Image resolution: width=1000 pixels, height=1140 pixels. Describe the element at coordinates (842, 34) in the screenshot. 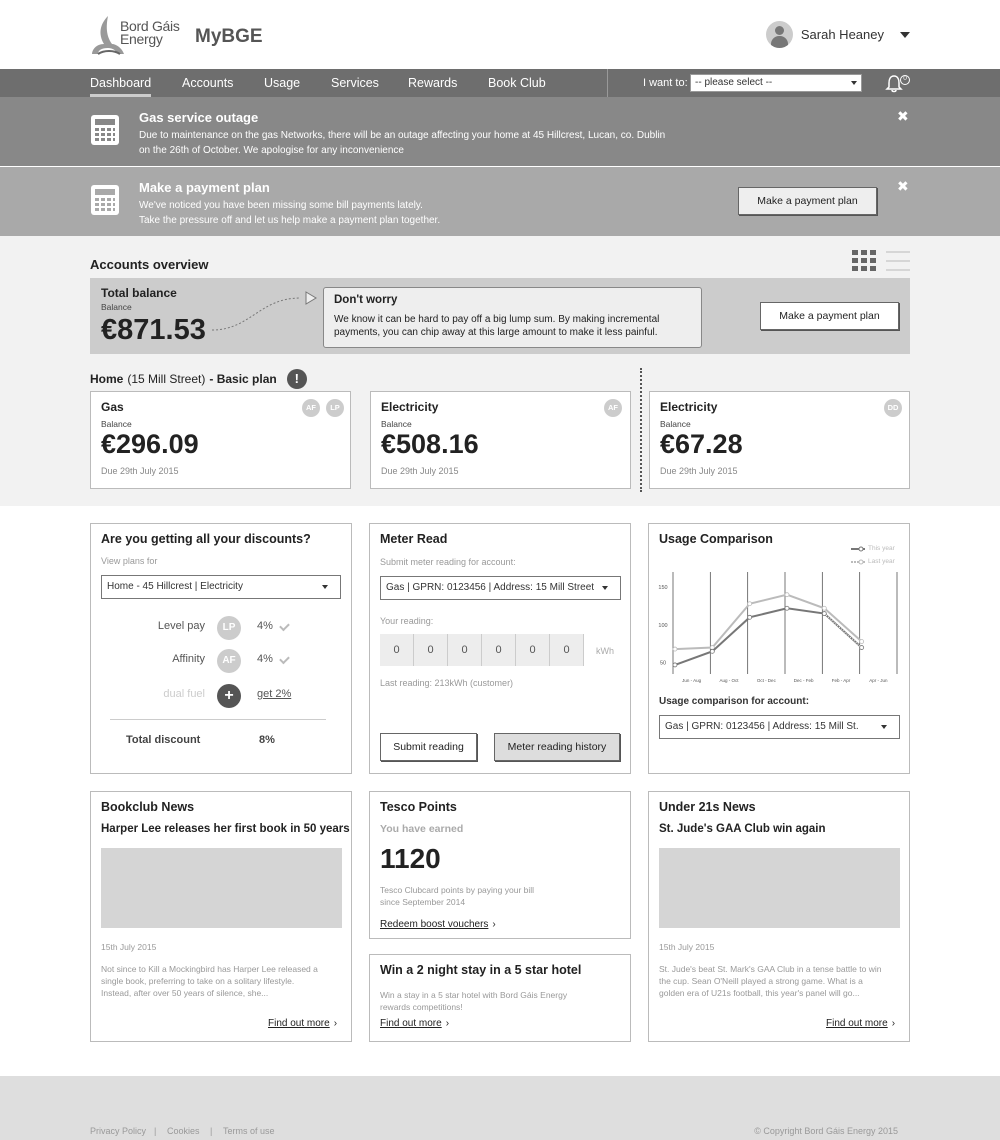

I see `user-name: Sarah Heaney` at that location.